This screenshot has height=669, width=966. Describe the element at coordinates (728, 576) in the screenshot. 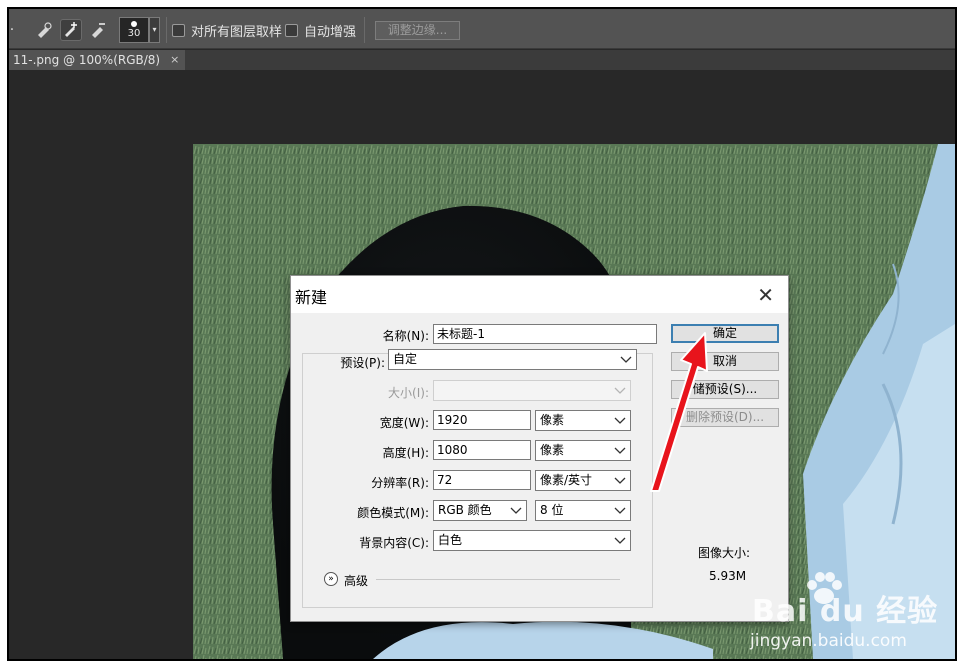

I see `image-size-value: 5.93M` at that location.